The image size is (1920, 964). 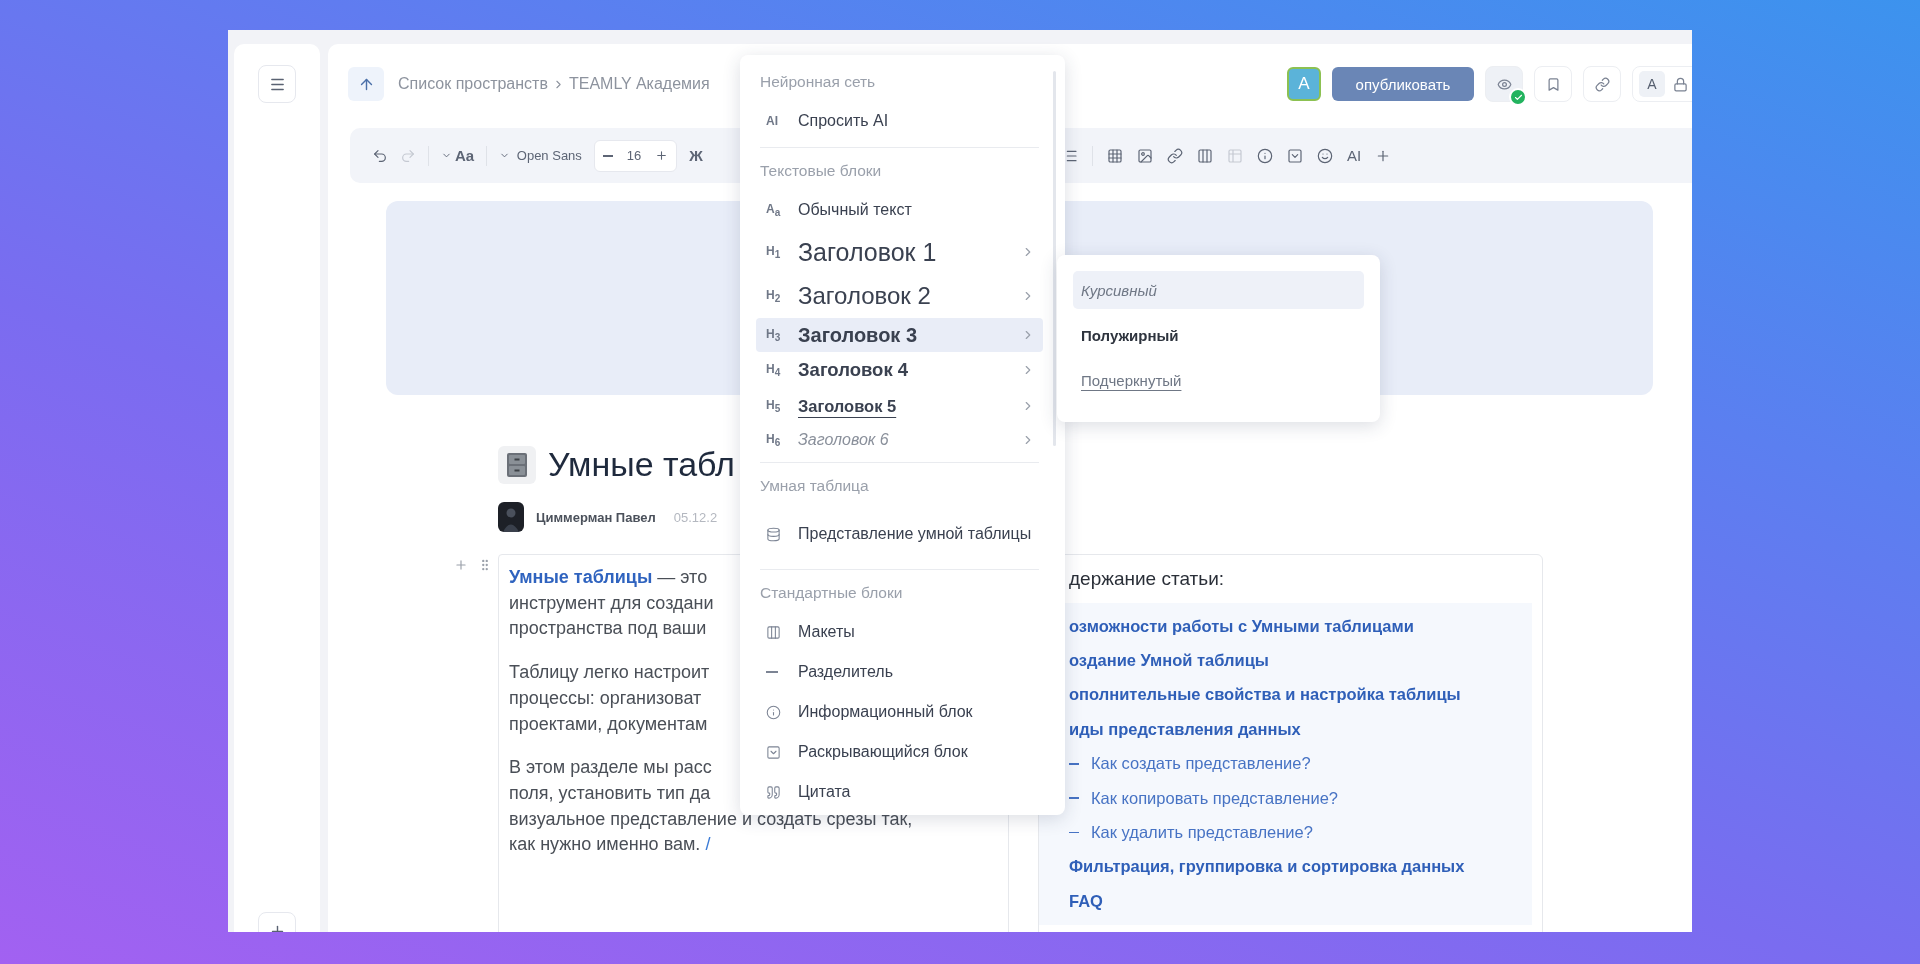 I want to click on text-line: пространства под ваши, so click(x=608, y=629).